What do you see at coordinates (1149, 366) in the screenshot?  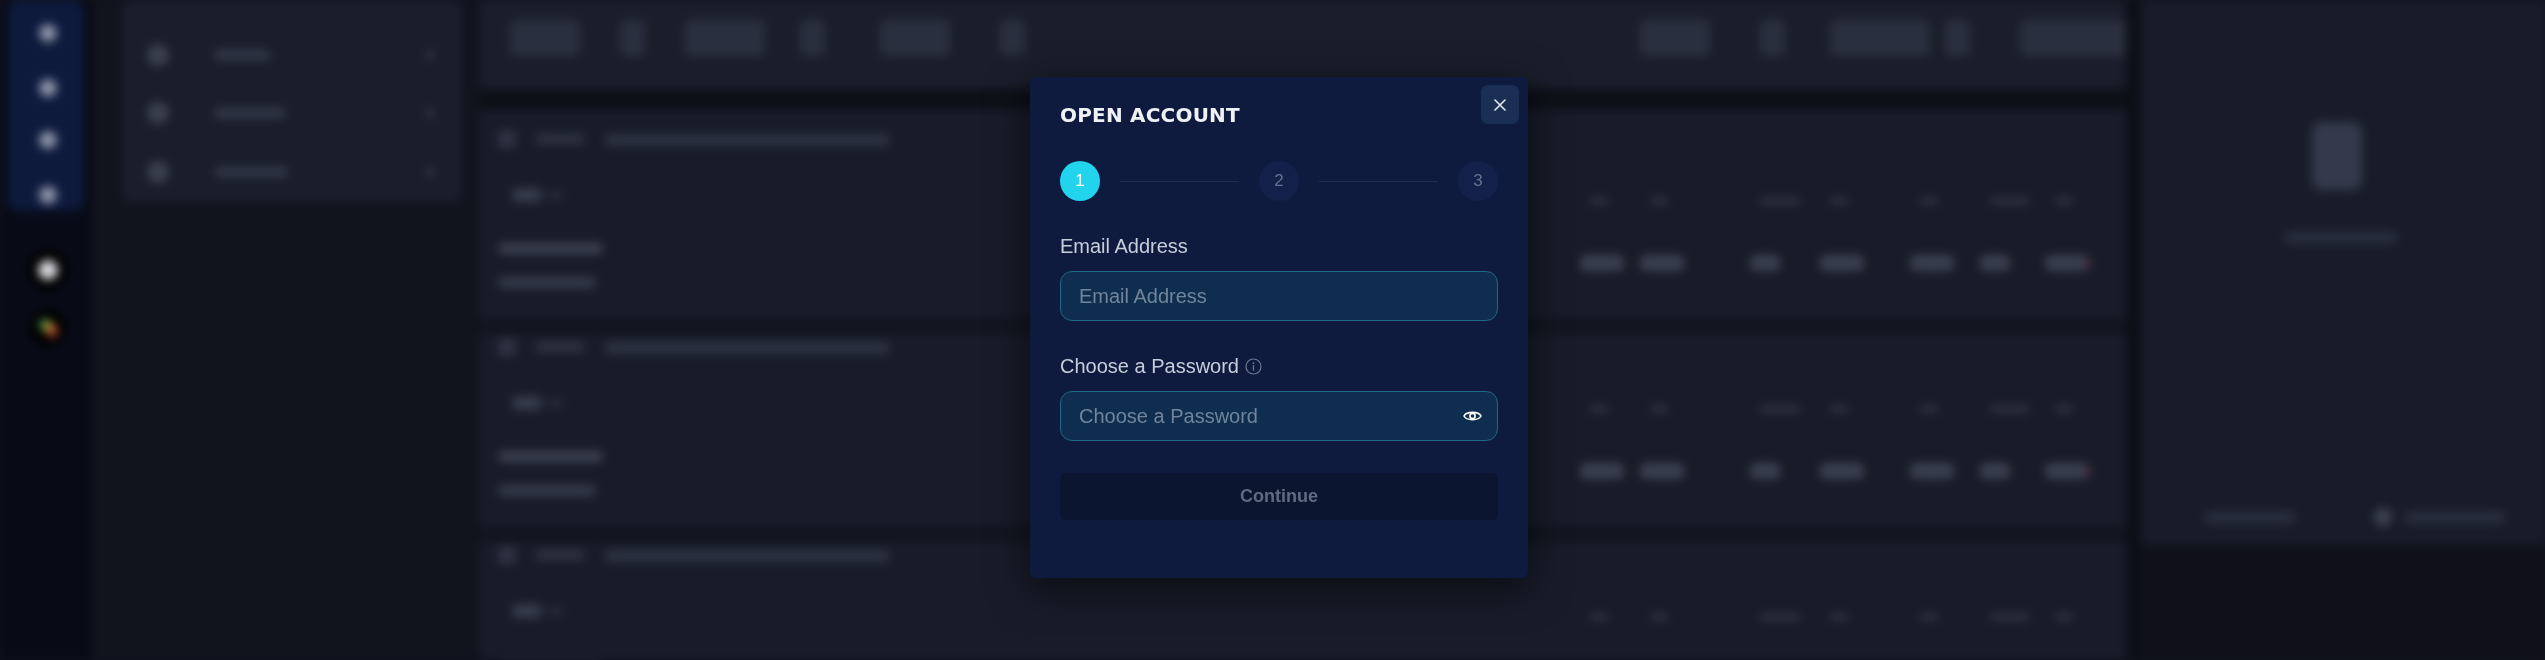 I see `field-label: Choose a Password` at bounding box center [1149, 366].